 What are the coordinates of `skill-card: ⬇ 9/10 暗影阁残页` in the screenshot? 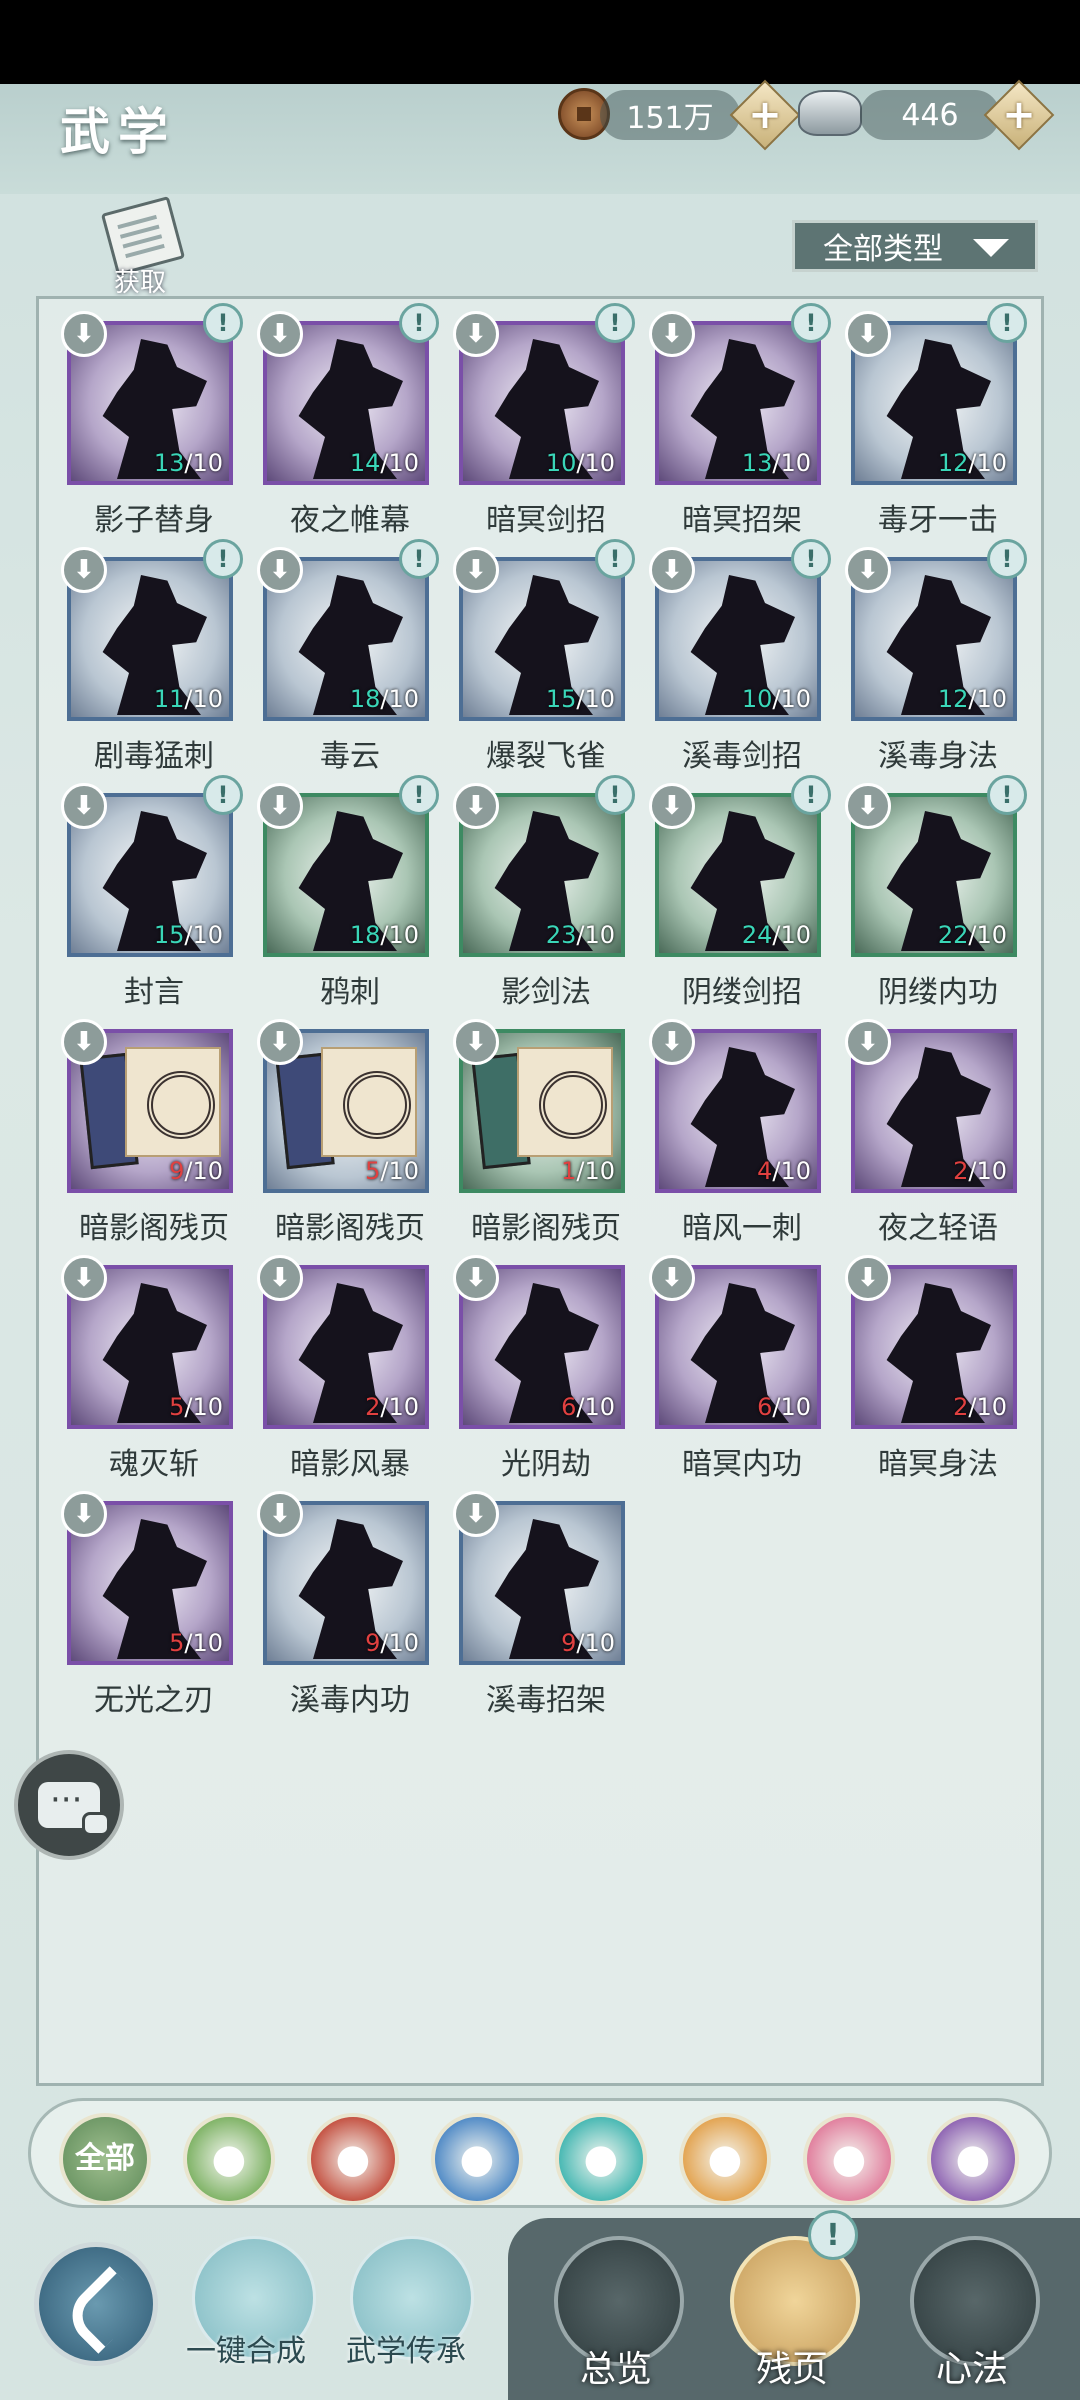 It's located at (147, 1132).